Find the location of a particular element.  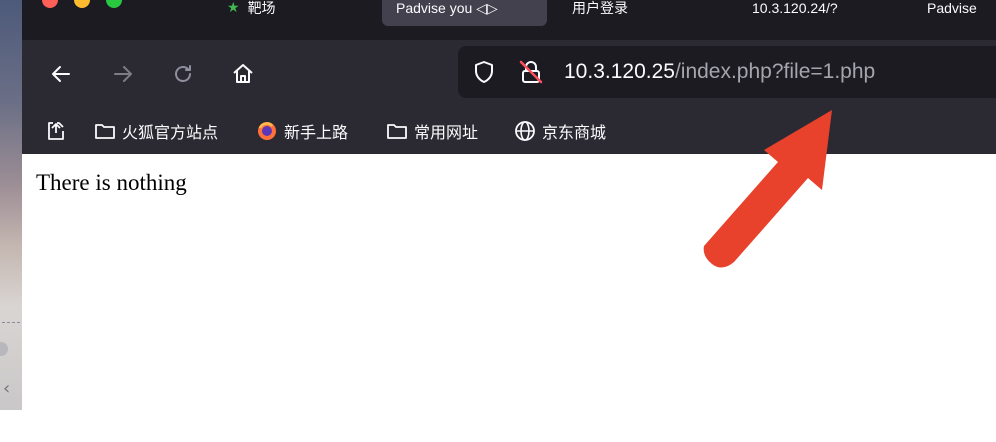

desktop-edge-detail is located at coordinates (11, 327).